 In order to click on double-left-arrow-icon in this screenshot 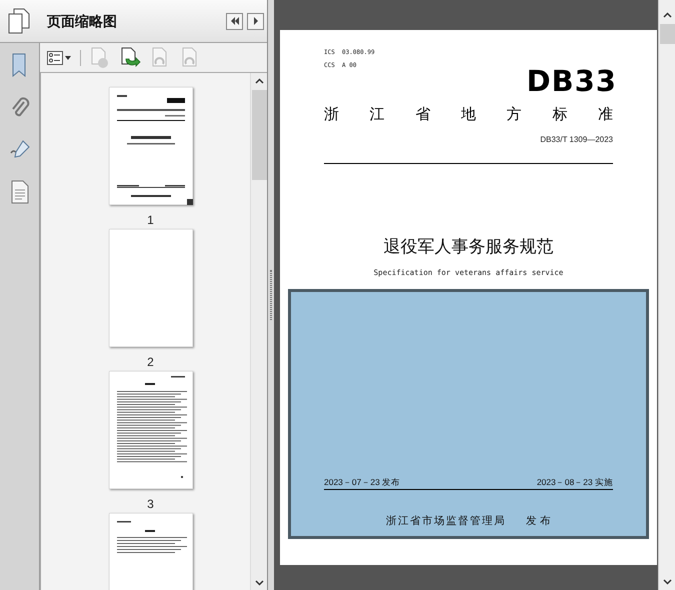, I will do `click(235, 21)`.